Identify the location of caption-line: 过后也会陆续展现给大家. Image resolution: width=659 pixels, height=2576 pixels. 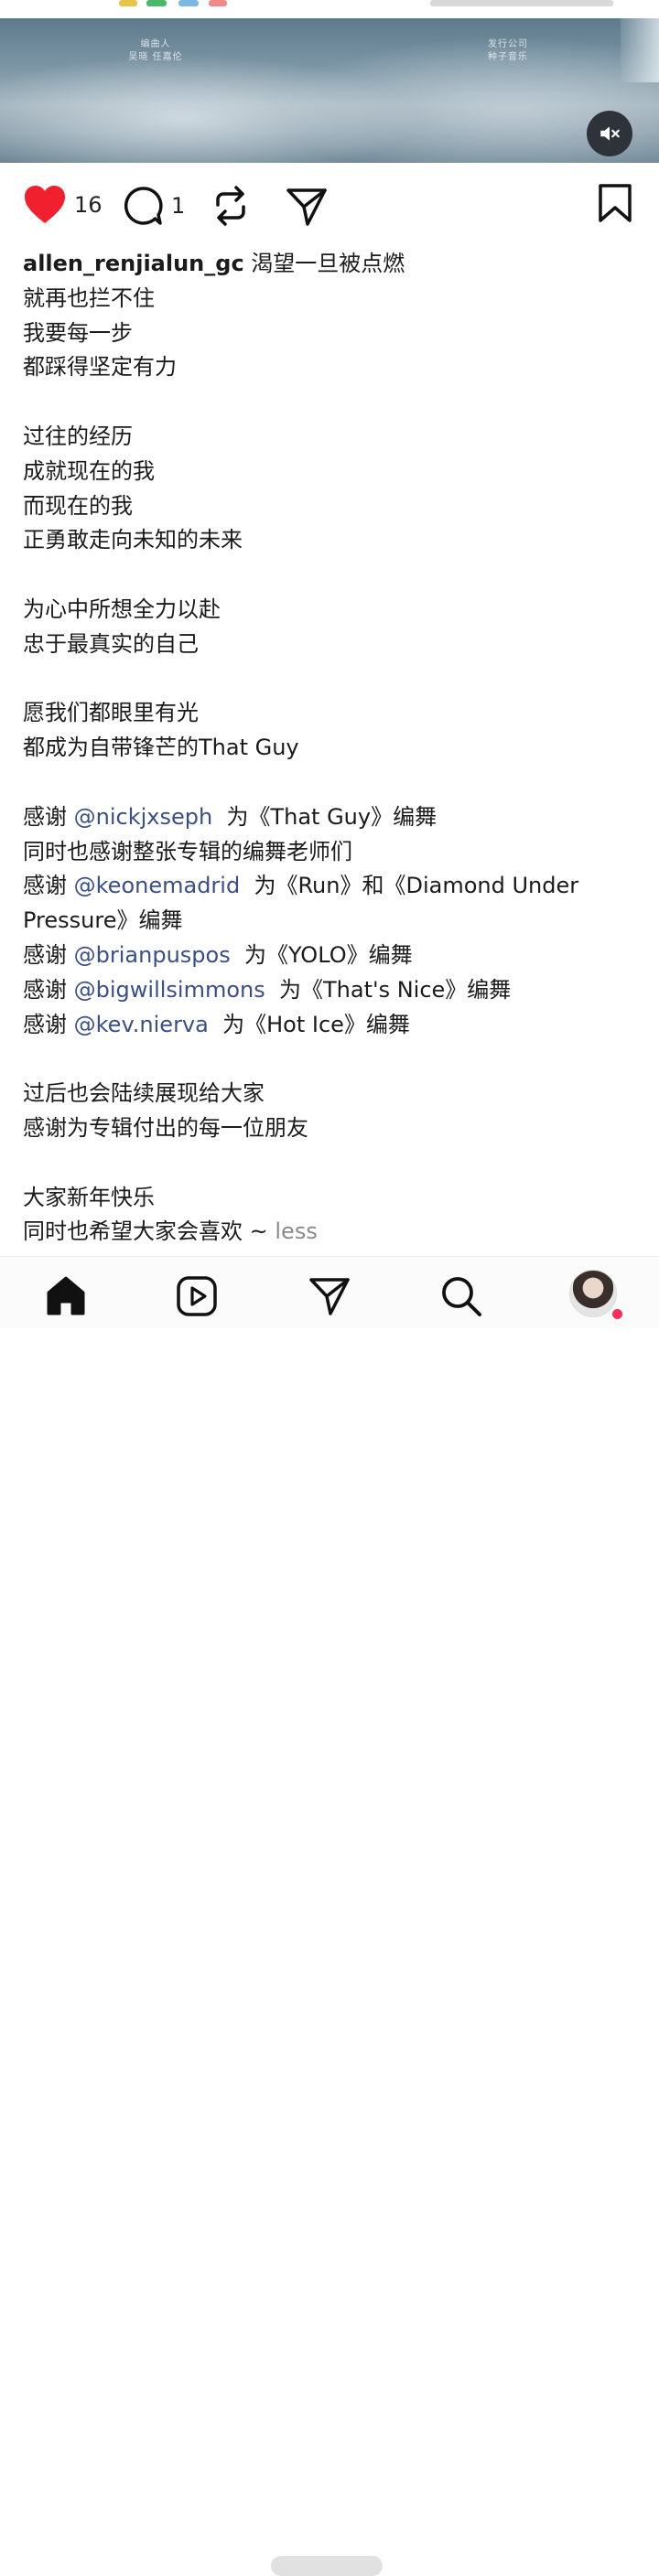
(144, 1093).